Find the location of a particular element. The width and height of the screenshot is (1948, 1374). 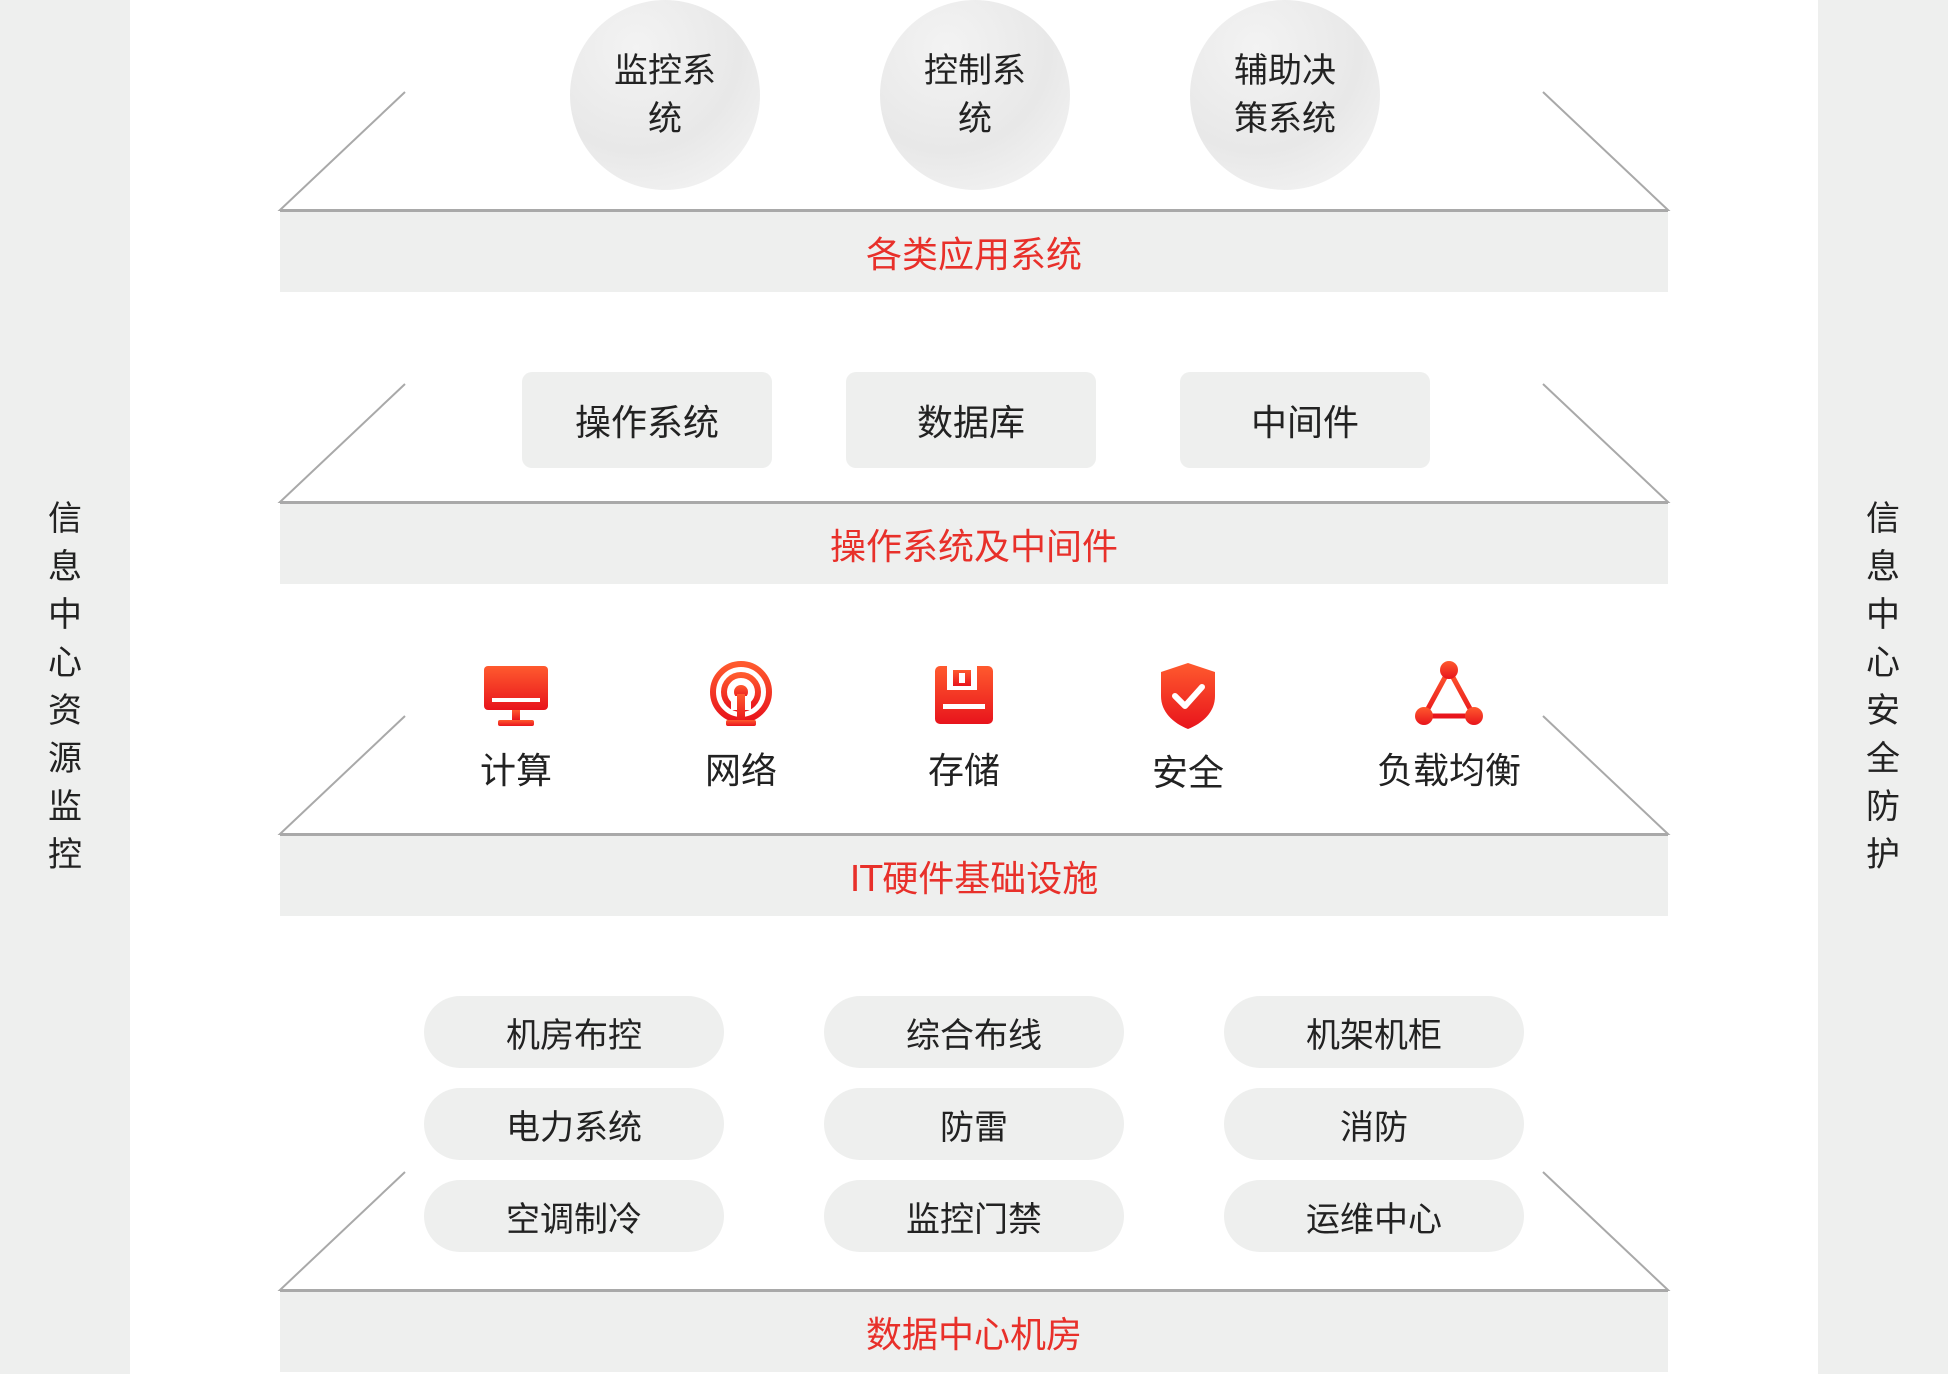

app-item-monitor: 监控系统 is located at coordinates (665, 95).